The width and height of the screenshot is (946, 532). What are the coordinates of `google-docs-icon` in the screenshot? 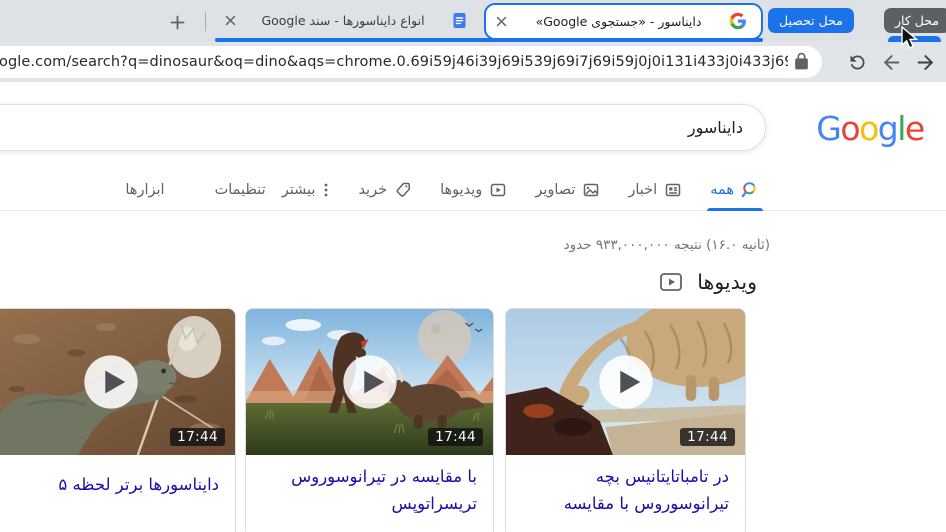 It's located at (459, 20).